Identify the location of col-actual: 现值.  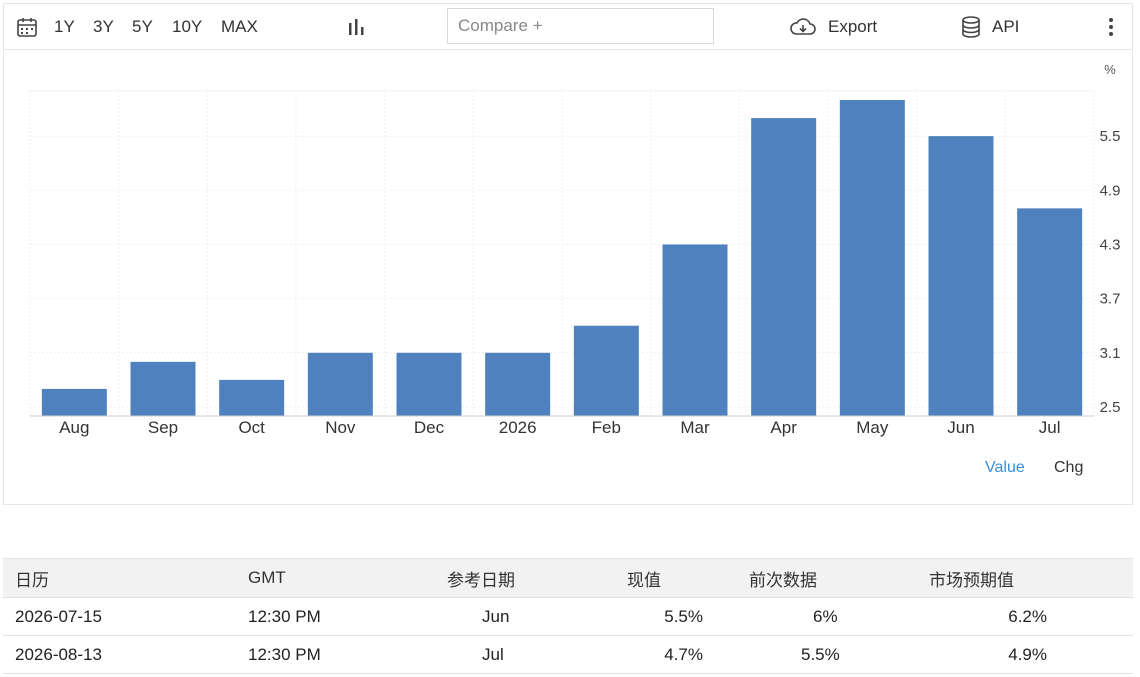
(676, 578).